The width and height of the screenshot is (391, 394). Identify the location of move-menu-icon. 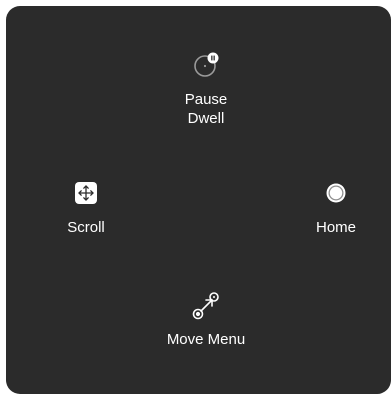
(205, 306).